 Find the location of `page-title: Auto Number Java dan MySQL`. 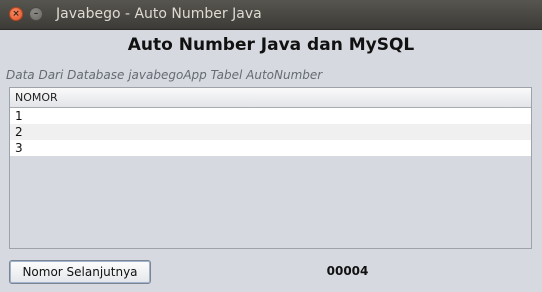

page-title: Auto Number Java dan MySQL is located at coordinates (271, 45).